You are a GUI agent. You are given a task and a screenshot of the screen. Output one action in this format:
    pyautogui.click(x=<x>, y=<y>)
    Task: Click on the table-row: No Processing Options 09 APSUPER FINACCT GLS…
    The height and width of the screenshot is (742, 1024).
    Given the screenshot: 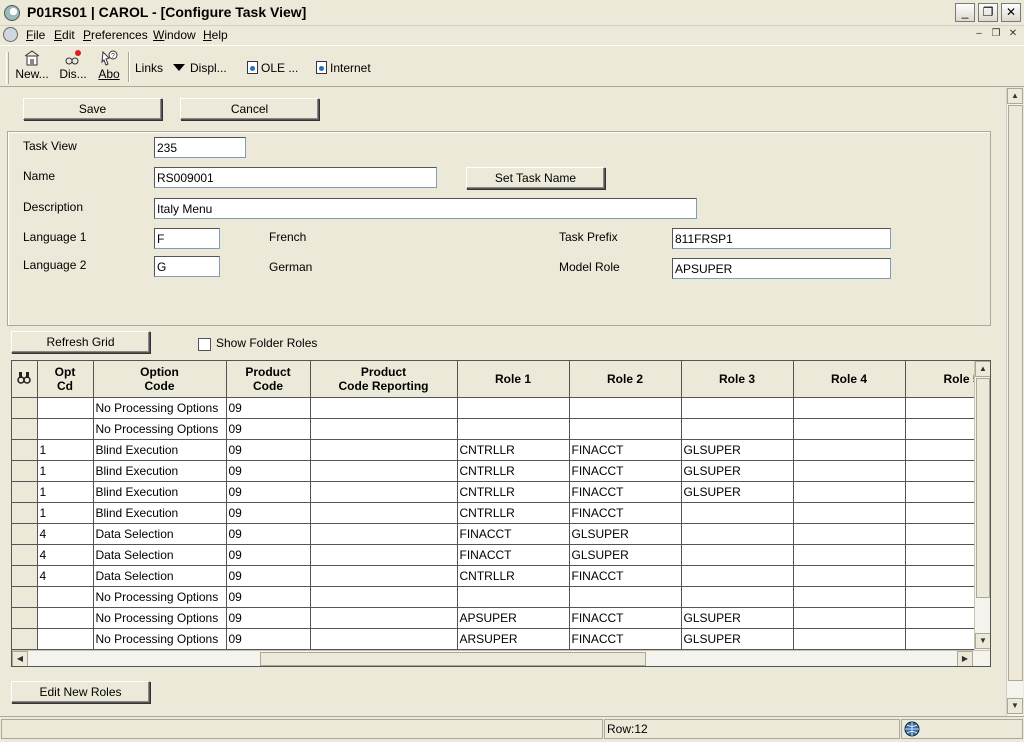 What is the action you would take?
    pyautogui.click(x=501, y=618)
    